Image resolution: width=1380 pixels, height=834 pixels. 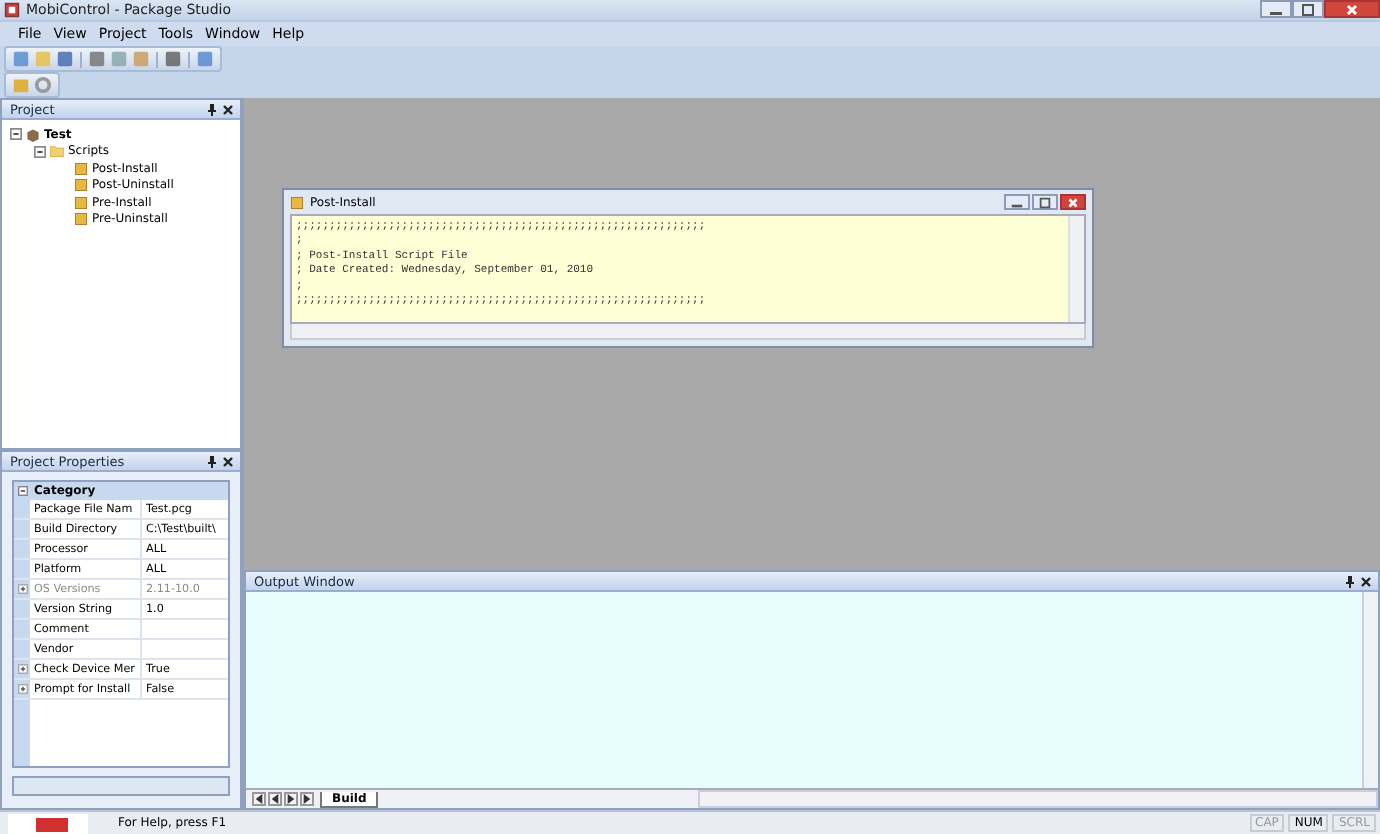 I want to click on last-icon, so click(x=307, y=799).